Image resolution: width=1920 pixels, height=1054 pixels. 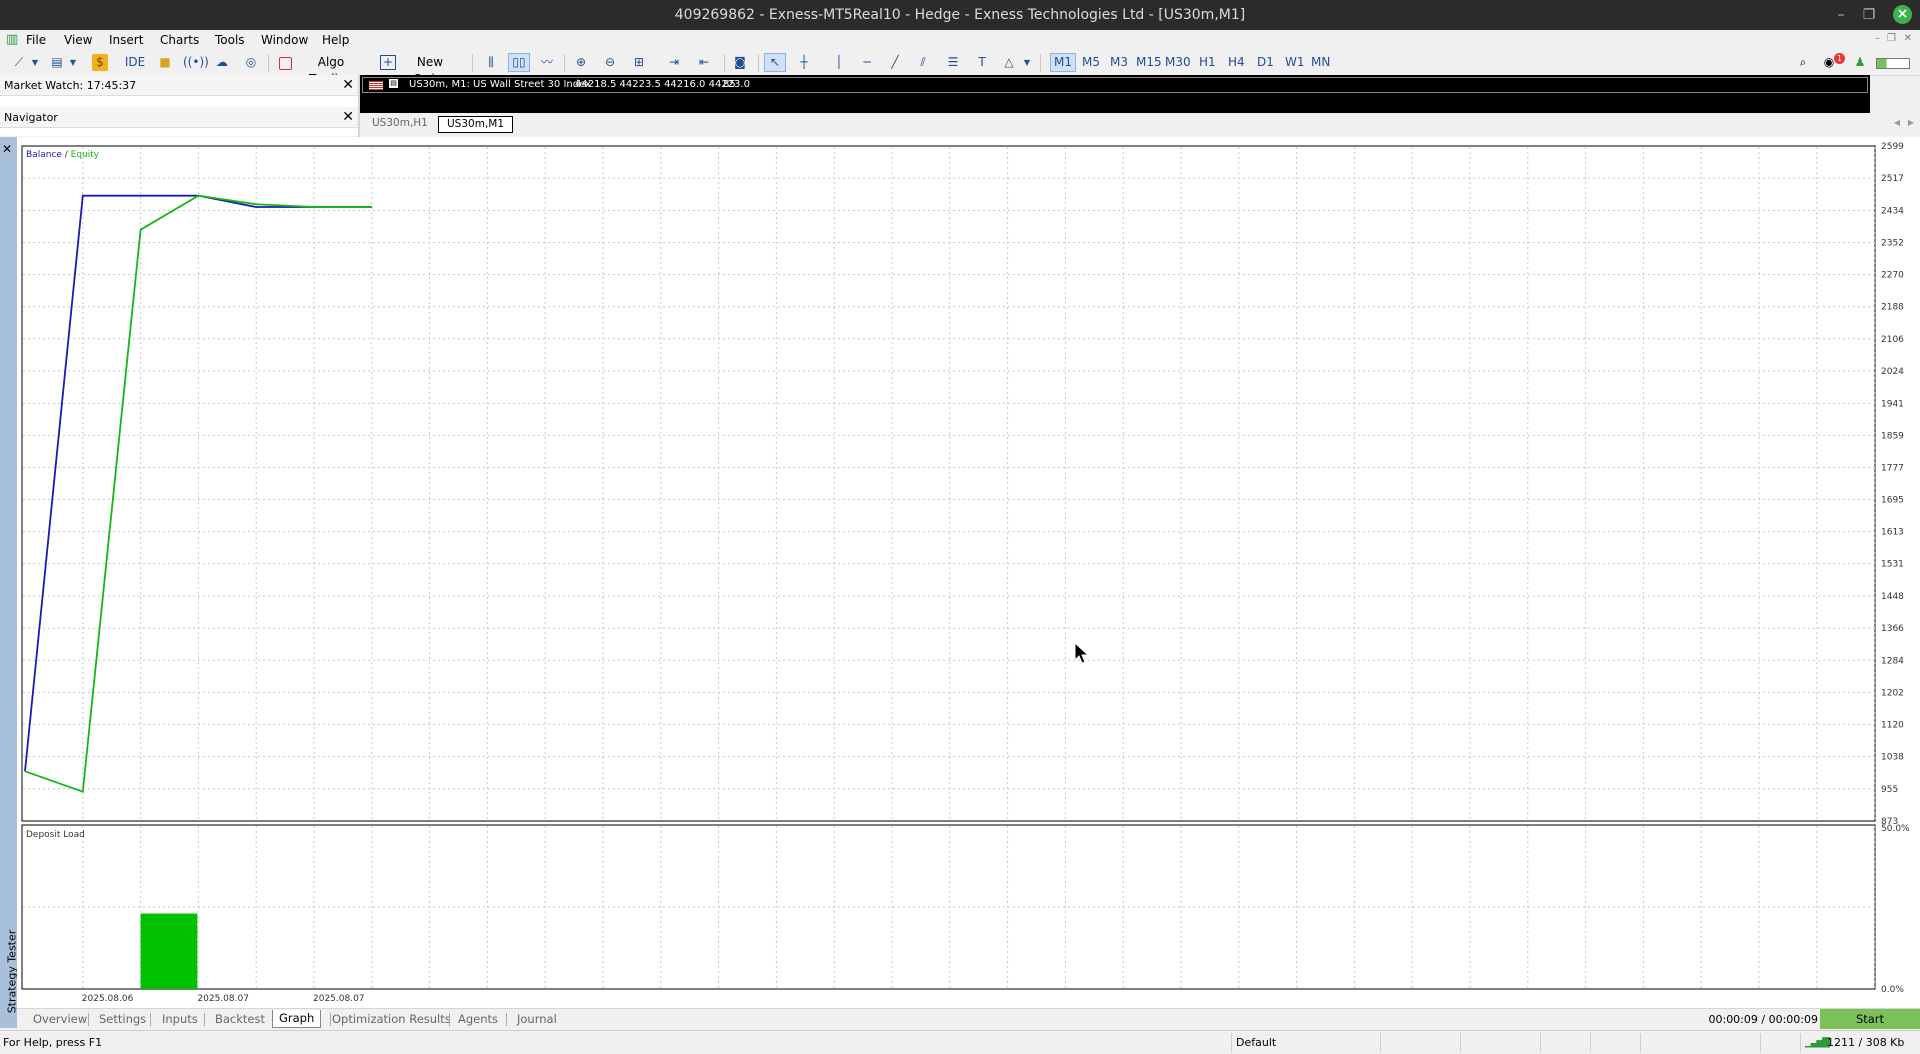 What do you see at coordinates (1892, 629) in the screenshot?
I see `y-axis-label: 1366` at bounding box center [1892, 629].